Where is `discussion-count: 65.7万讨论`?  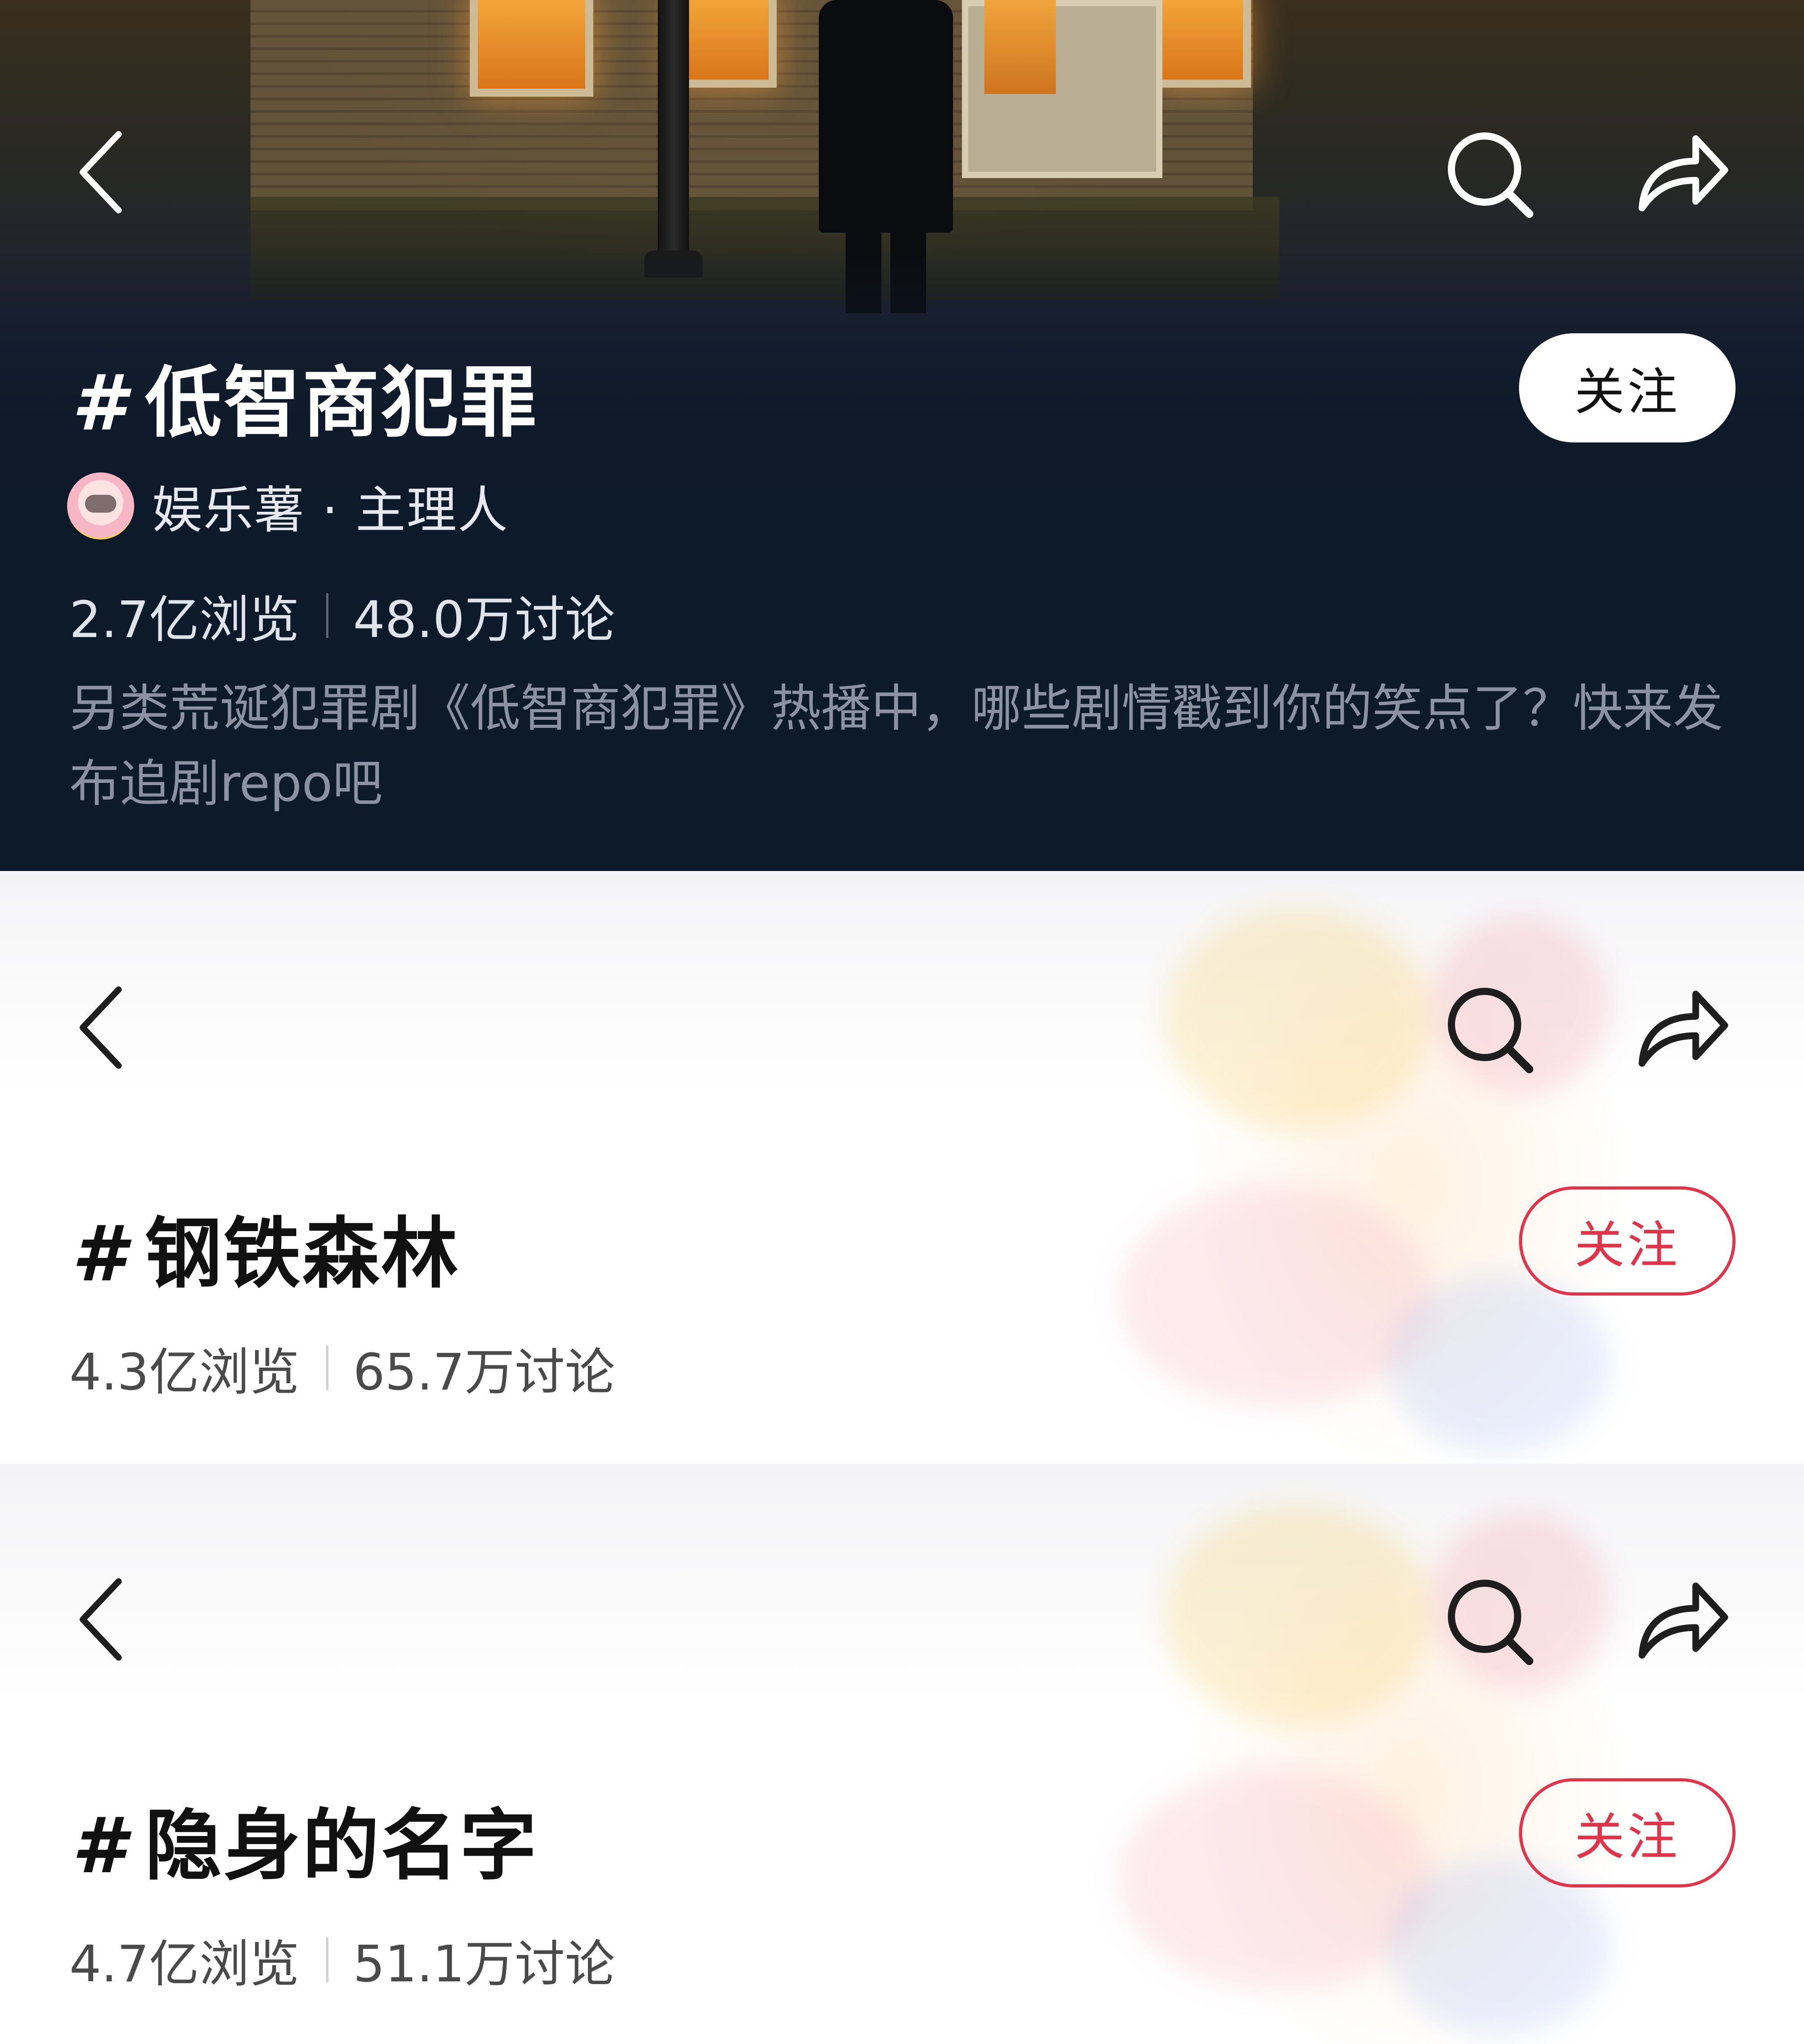
discussion-count: 65.7万讨论 is located at coordinates (484, 1372).